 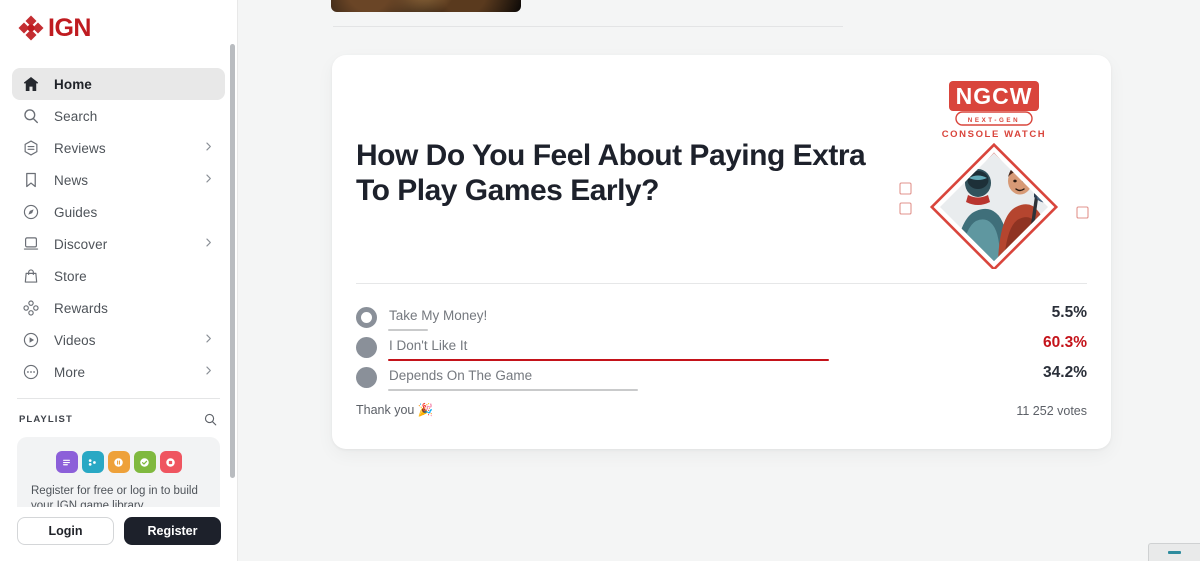 I want to click on guides-icon, so click(x=30, y=212).